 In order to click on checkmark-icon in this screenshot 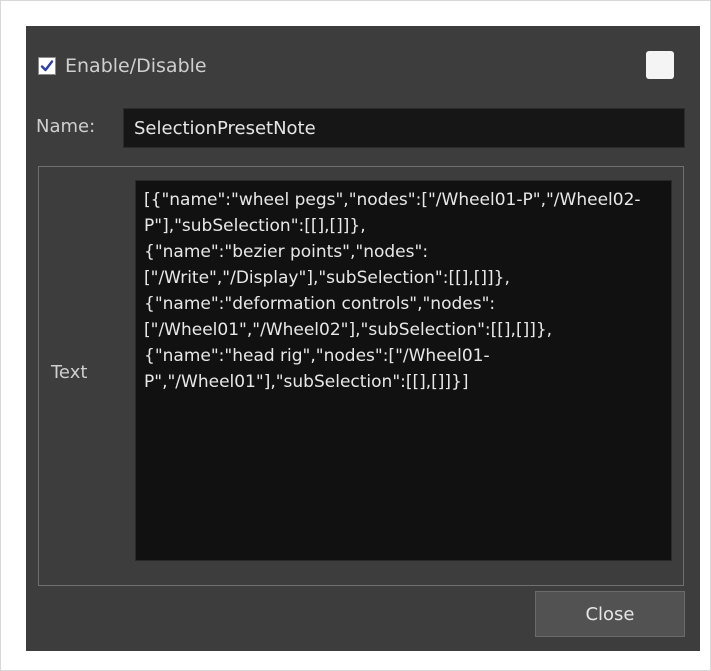, I will do `click(47, 66)`.